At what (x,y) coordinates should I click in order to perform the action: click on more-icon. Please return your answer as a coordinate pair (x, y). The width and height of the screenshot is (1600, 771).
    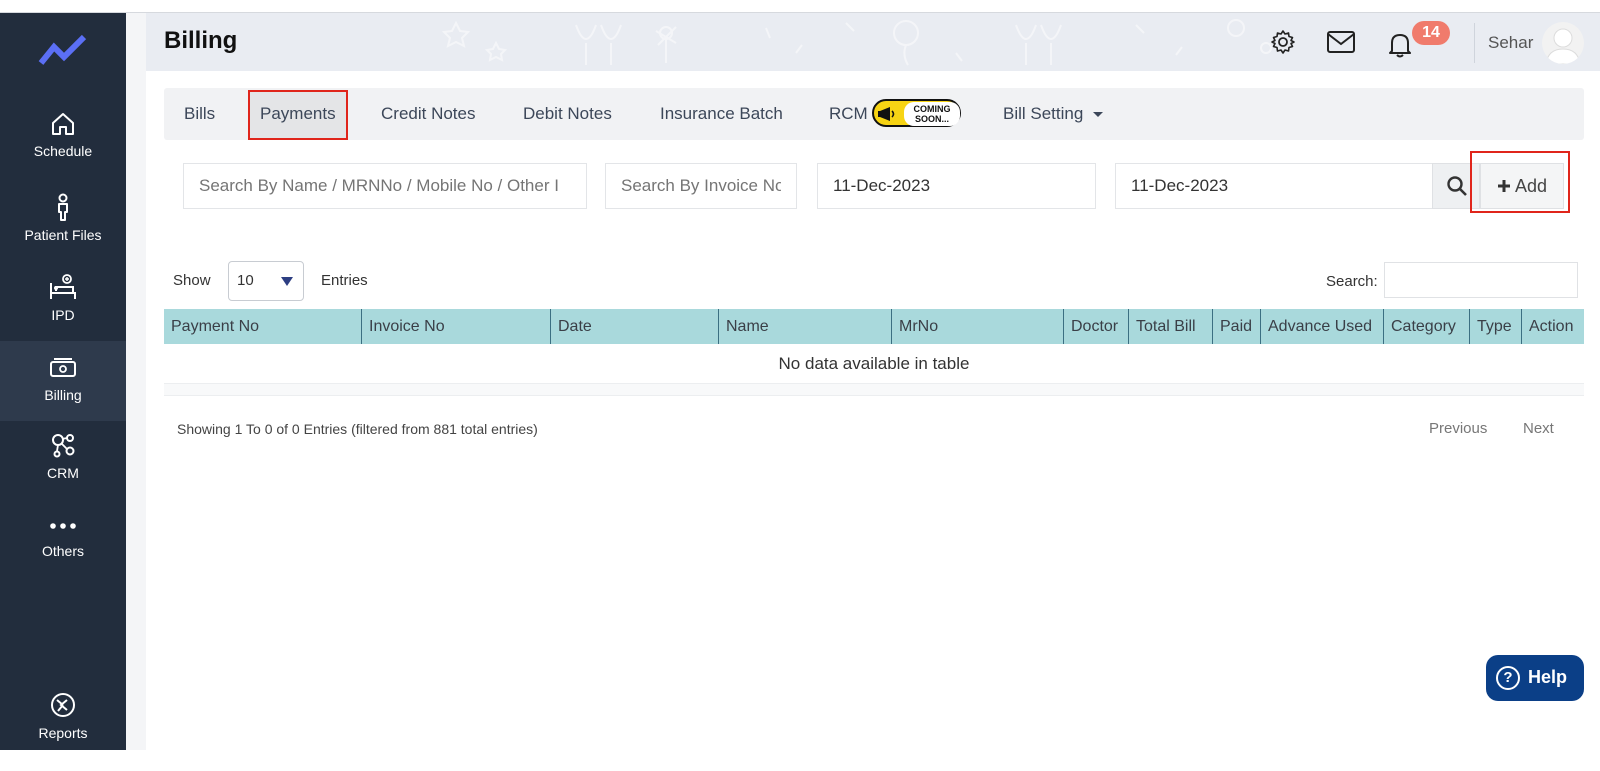
    Looking at the image, I should click on (63, 526).